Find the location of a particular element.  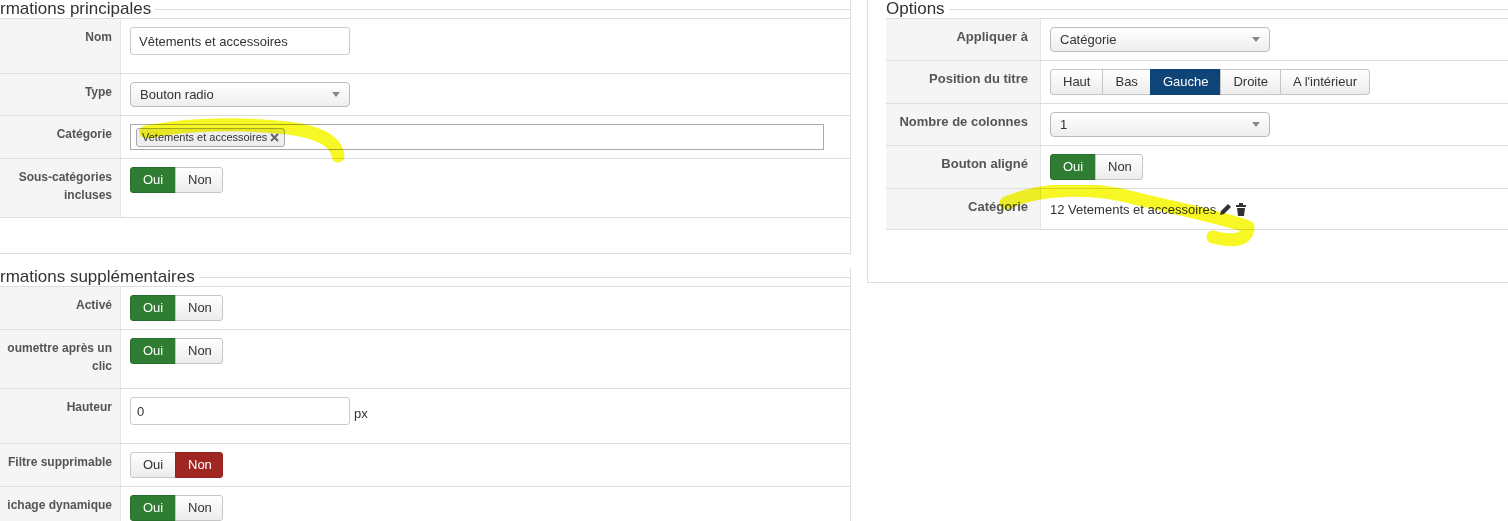

field-label: Bouton aligné is located at coordinates (984, 163).